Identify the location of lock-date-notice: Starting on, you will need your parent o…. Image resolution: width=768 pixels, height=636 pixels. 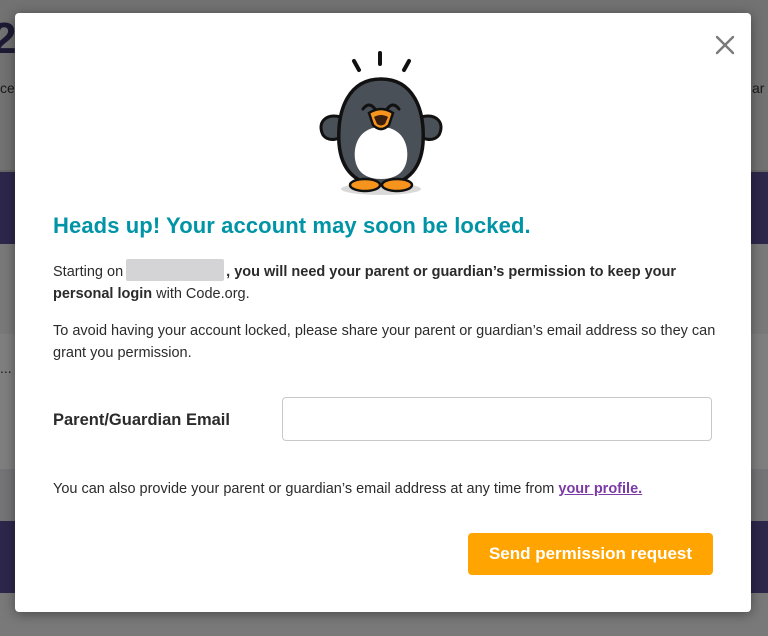
(387, 282).